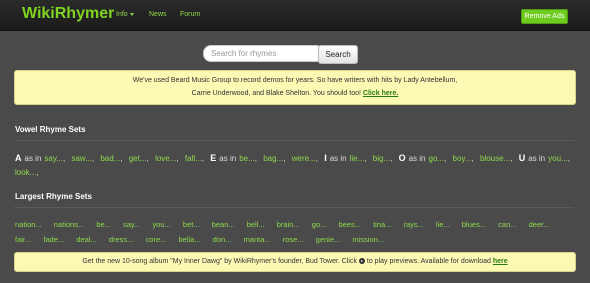  What do you see at coordinates (325, 158) in the screenshot?
I see `vowel-letter: I` at bounding box center [325, 158].